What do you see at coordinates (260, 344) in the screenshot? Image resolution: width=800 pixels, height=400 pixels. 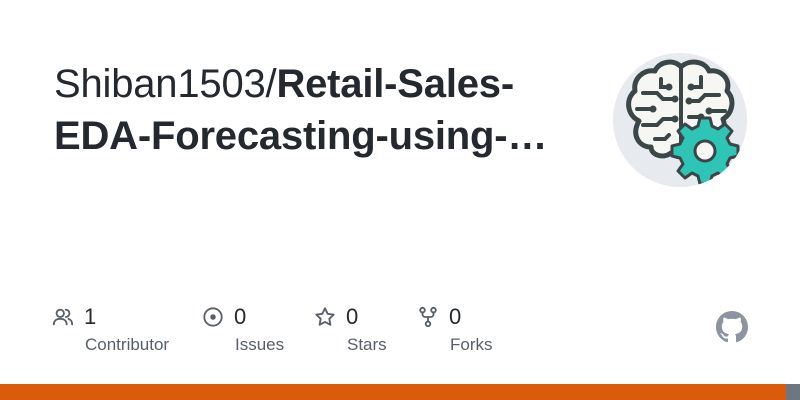 I see `stat-label: Issues` at bounding box center [260, 344].